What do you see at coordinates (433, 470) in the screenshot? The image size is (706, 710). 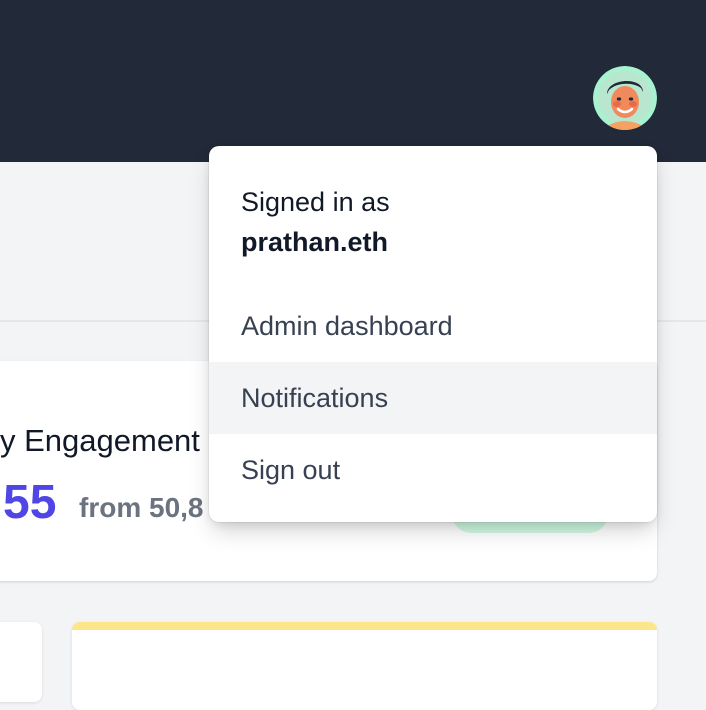 I see `menu-item-sign-out: Sign out` at bounding box center [433, 470].